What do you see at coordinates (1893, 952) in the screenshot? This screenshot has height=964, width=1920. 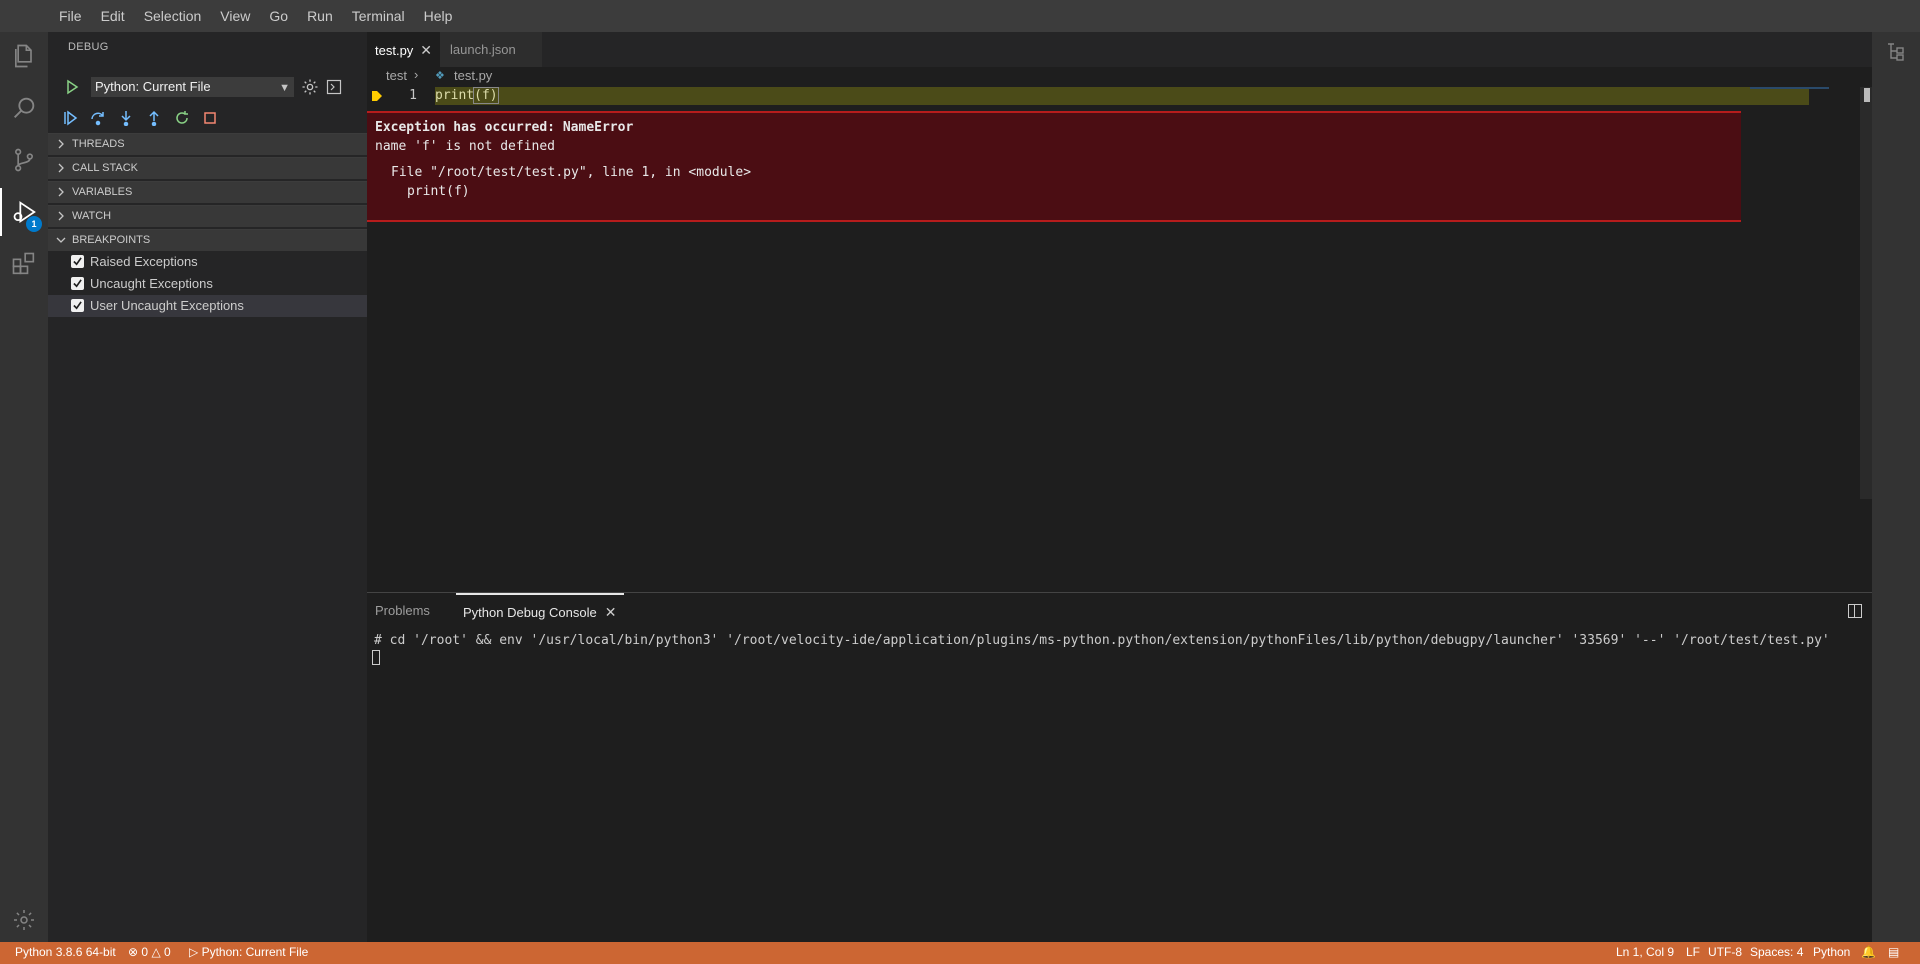 I see `broadcast-icon: ▤` at bounding box center [1893, 952].